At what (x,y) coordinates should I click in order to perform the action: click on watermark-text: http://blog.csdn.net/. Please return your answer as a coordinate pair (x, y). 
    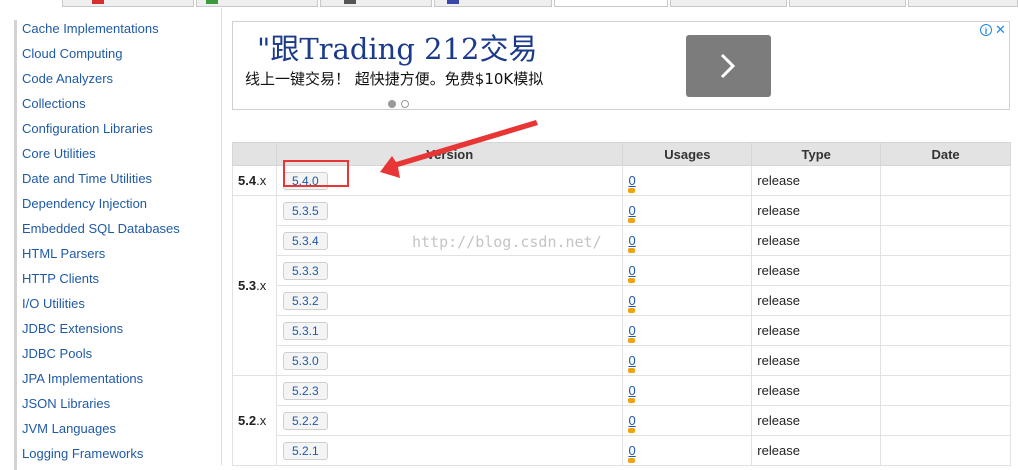
    Looking at the image, I should click on (507, 242).